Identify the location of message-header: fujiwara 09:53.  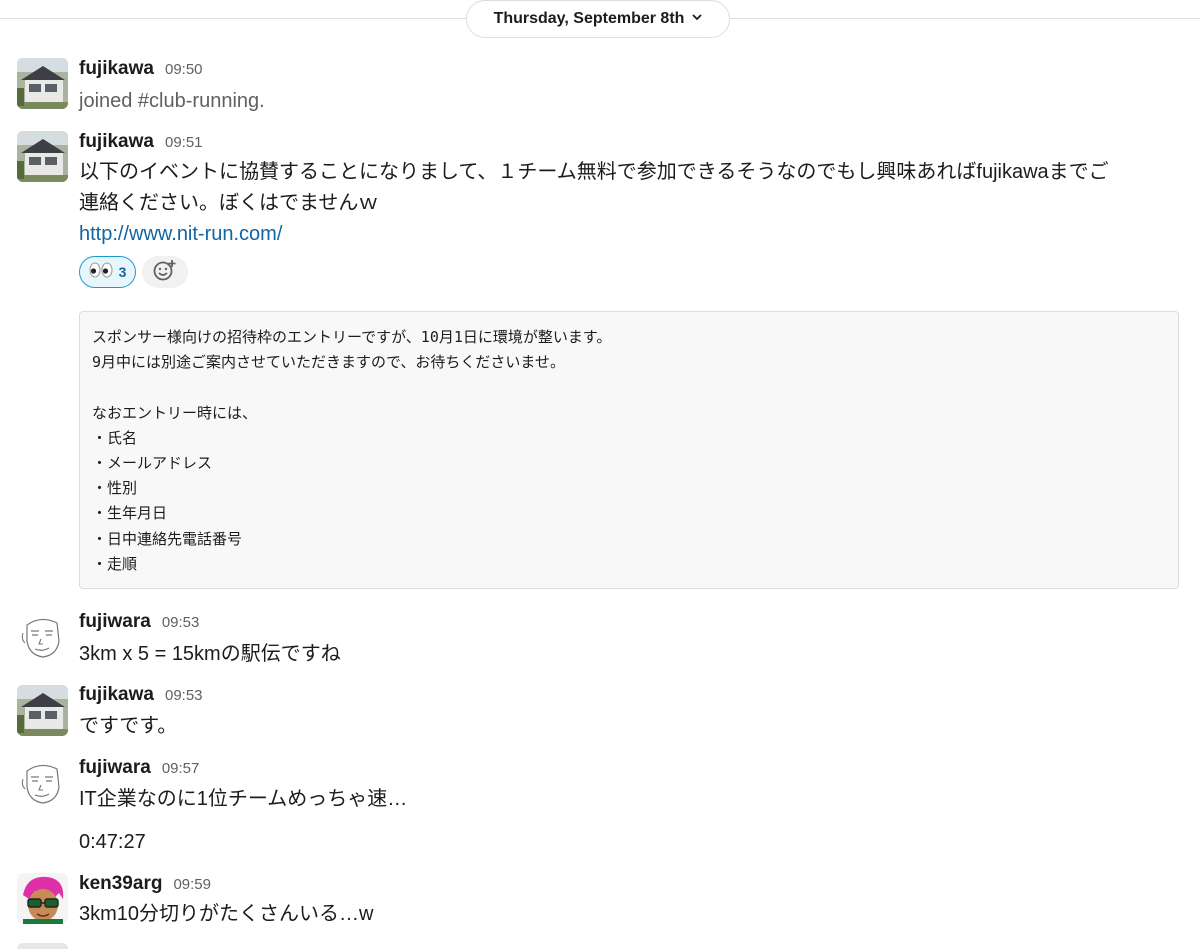
(139, 622).